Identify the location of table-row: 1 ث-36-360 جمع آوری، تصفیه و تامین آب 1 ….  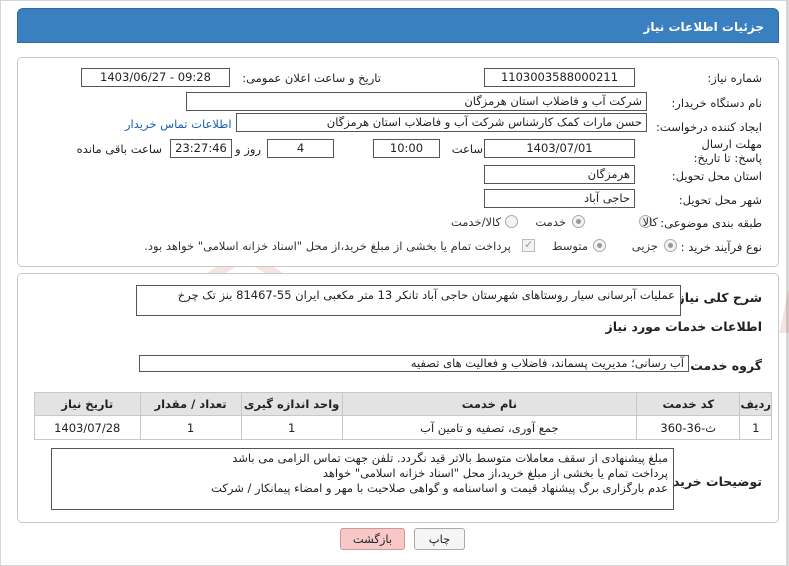
(403, 427).